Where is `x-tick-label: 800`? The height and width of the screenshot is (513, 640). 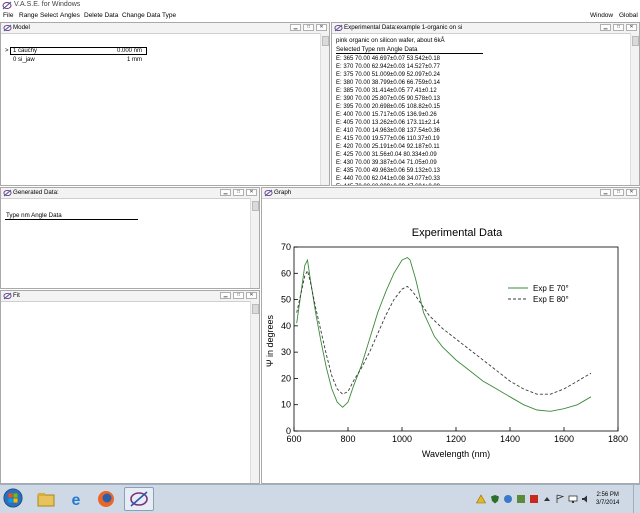 x-tick-label: 800 is located at coordinates (347, 439).